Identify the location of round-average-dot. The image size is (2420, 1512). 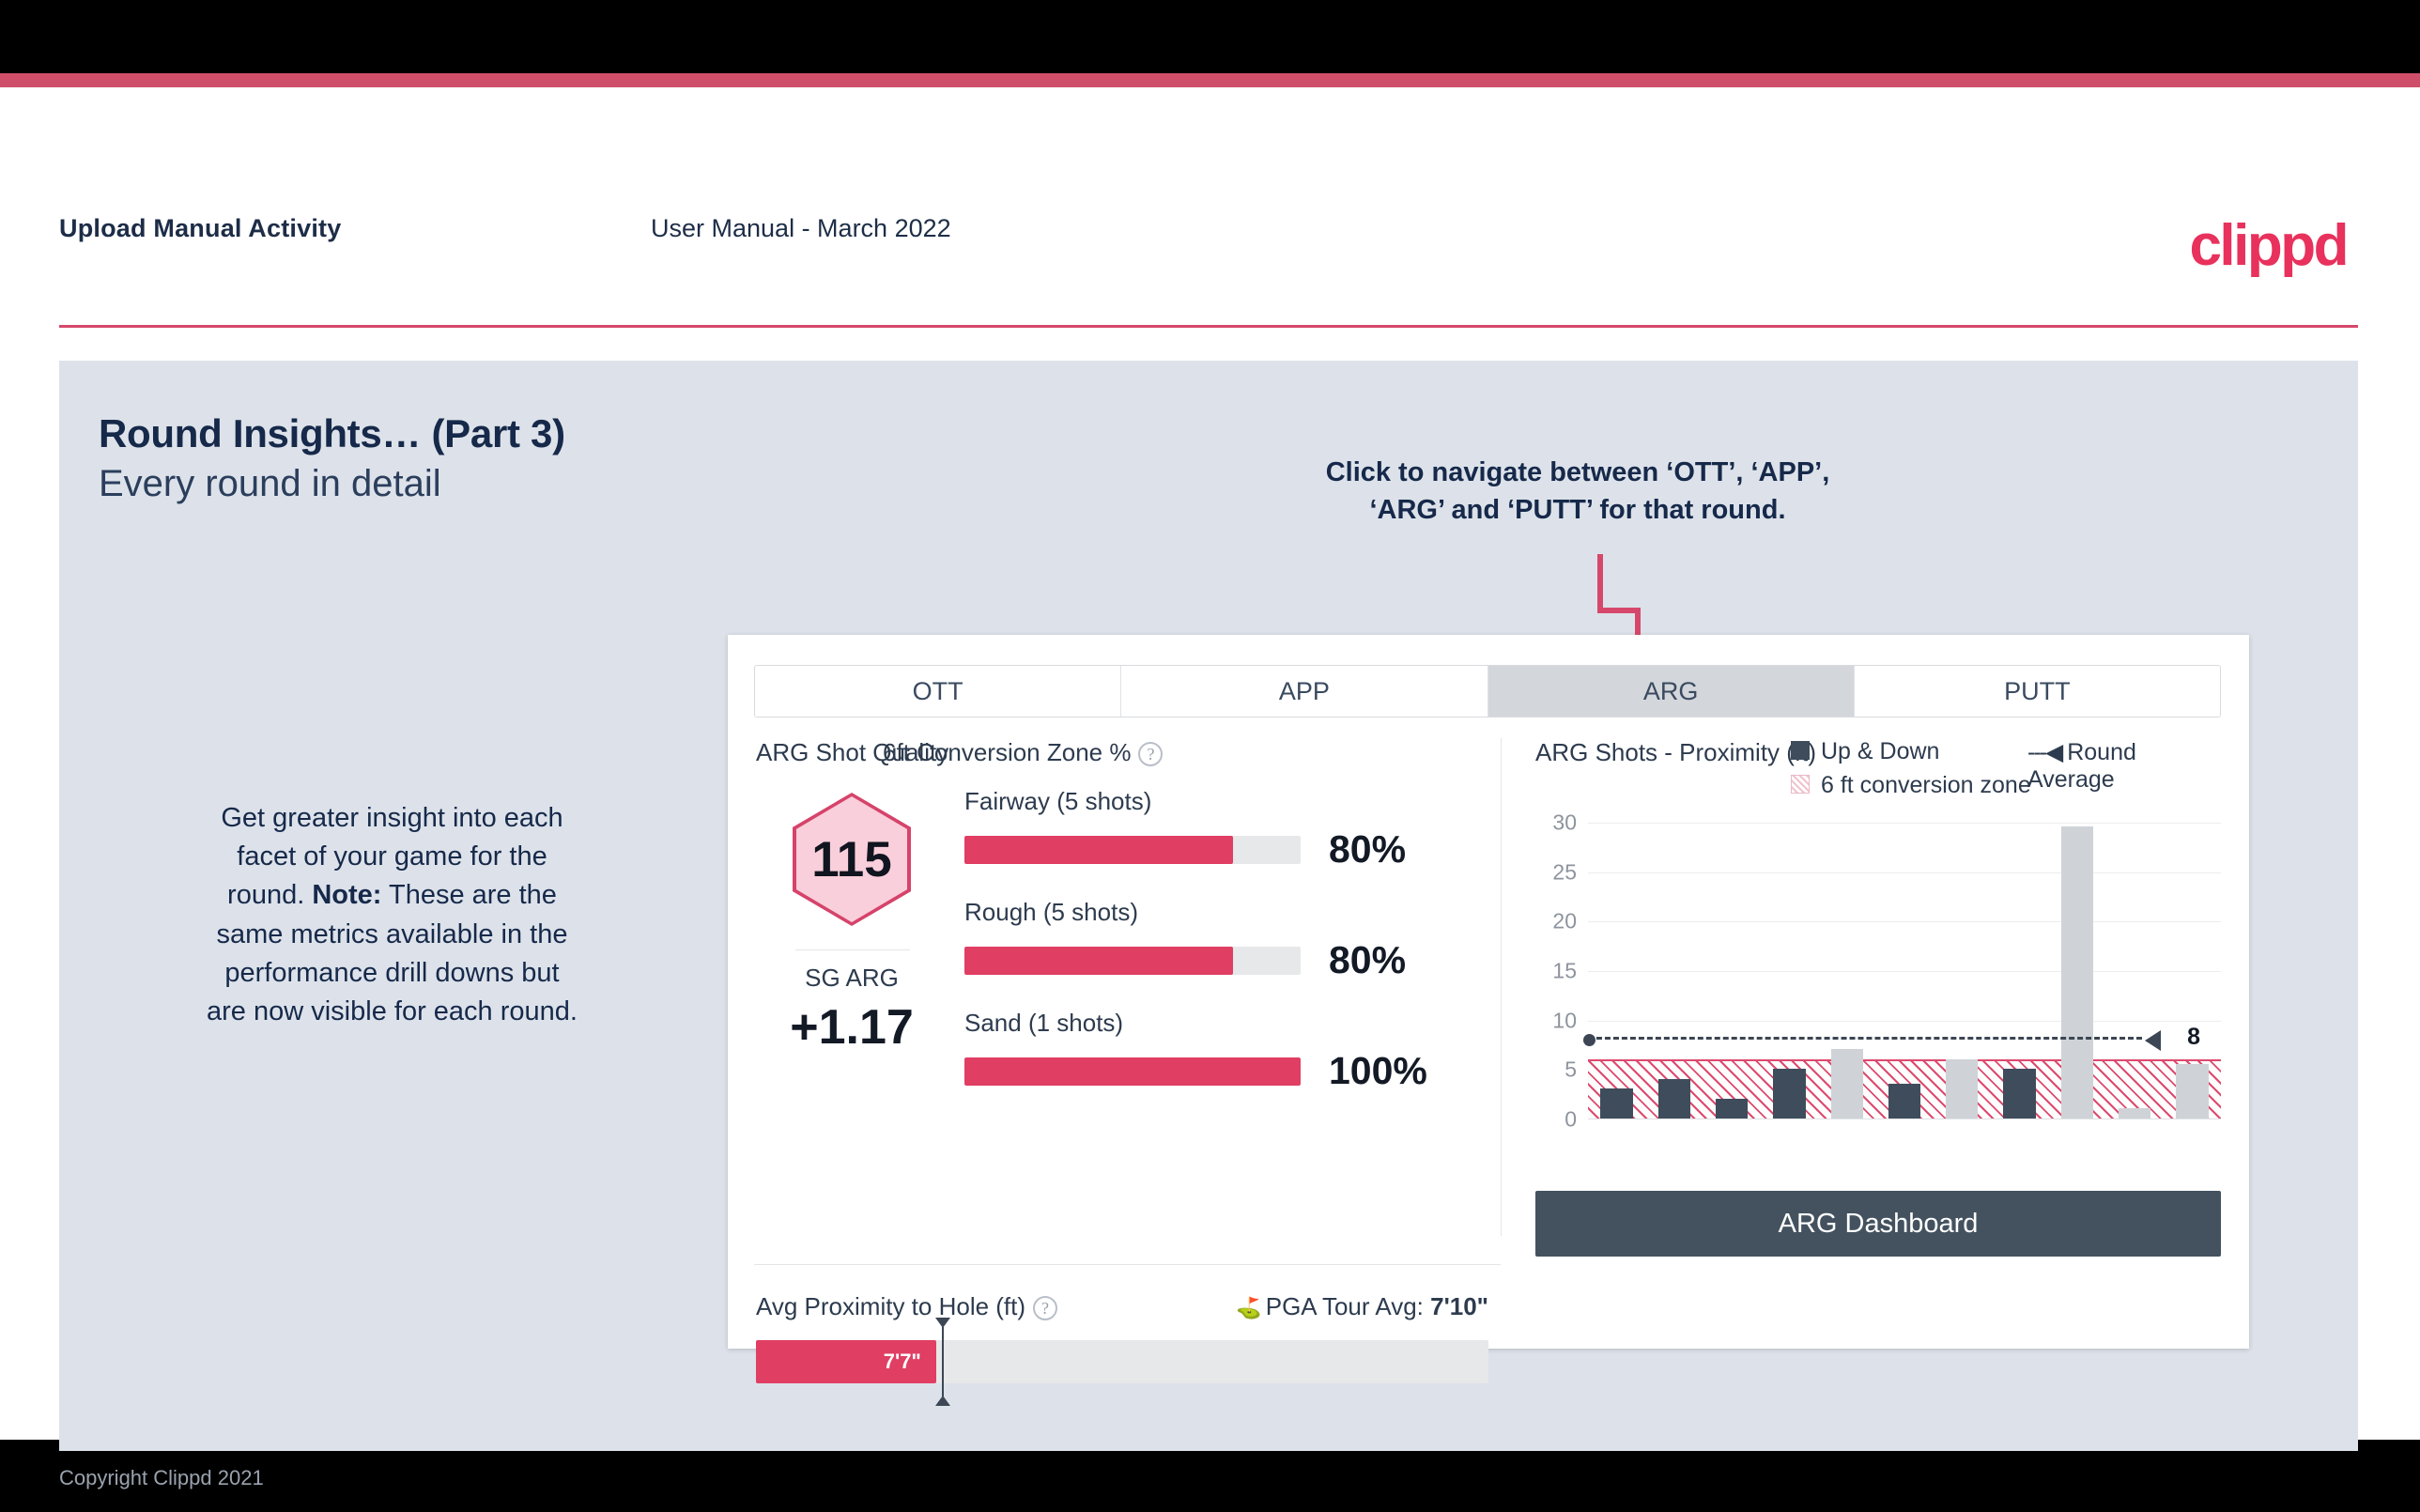
(1589, 1039).